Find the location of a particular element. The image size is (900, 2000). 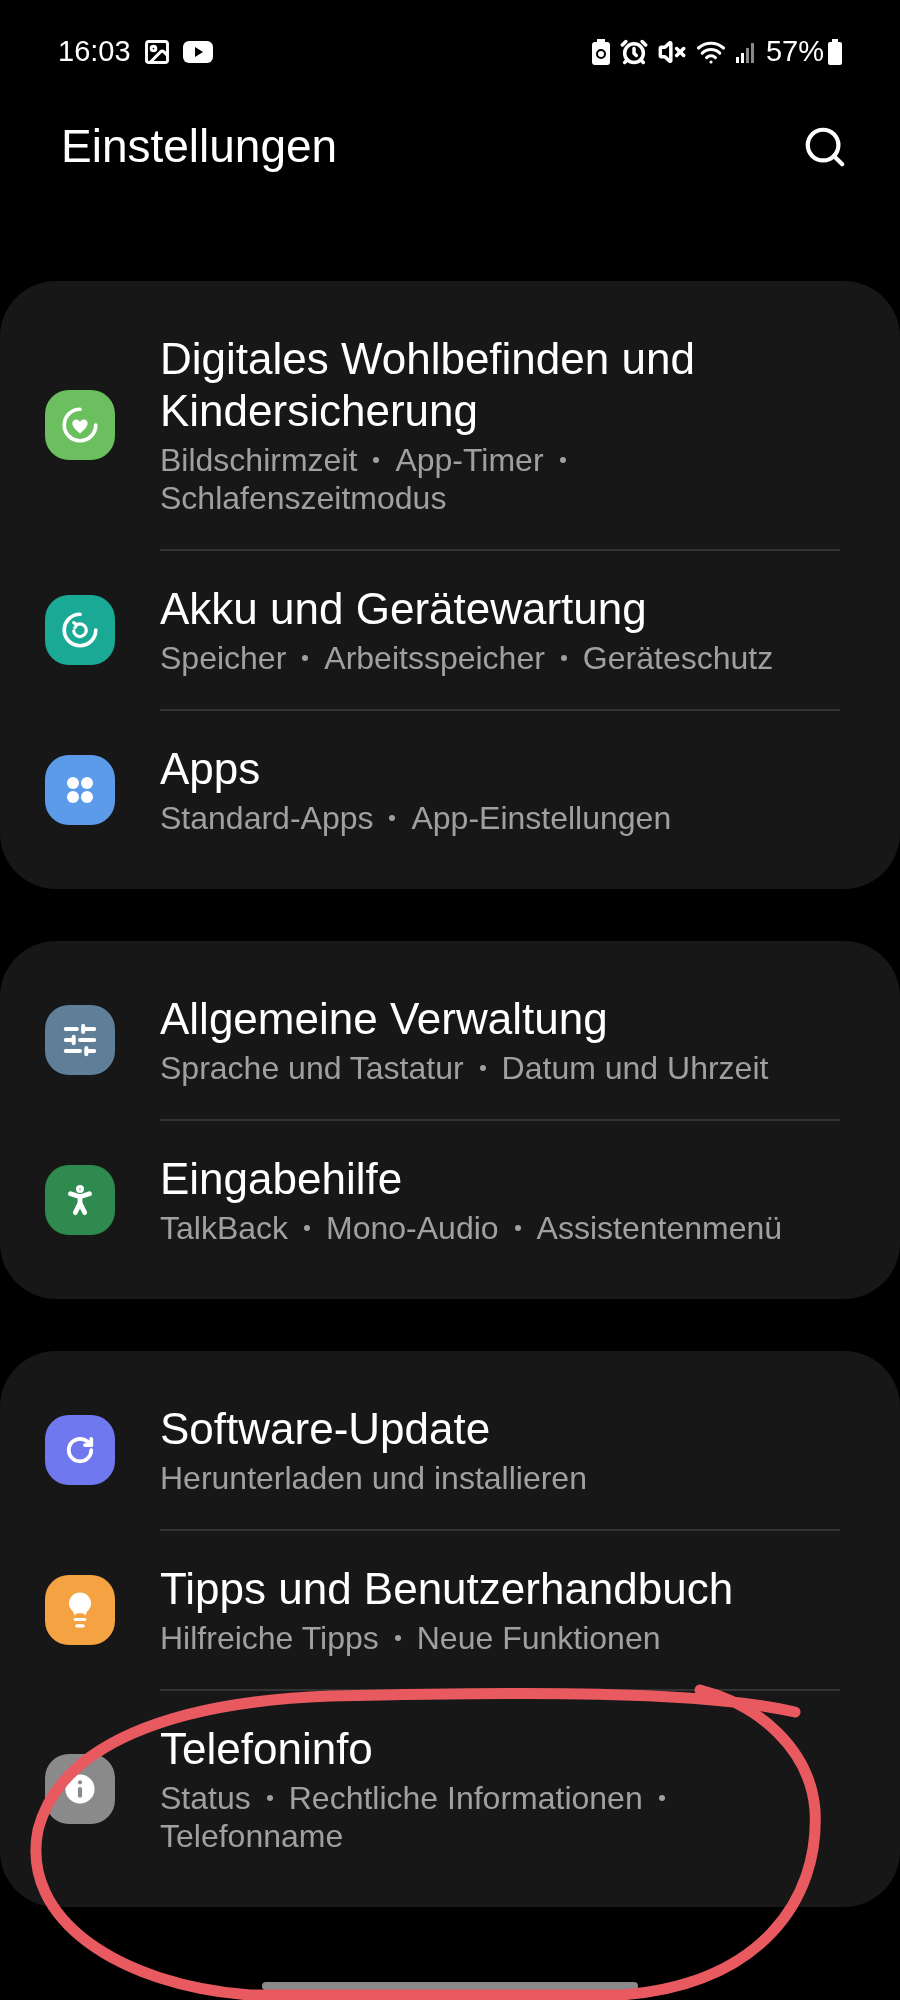

item-detail: Mono-Audio is located at coordinates (412, 1228).